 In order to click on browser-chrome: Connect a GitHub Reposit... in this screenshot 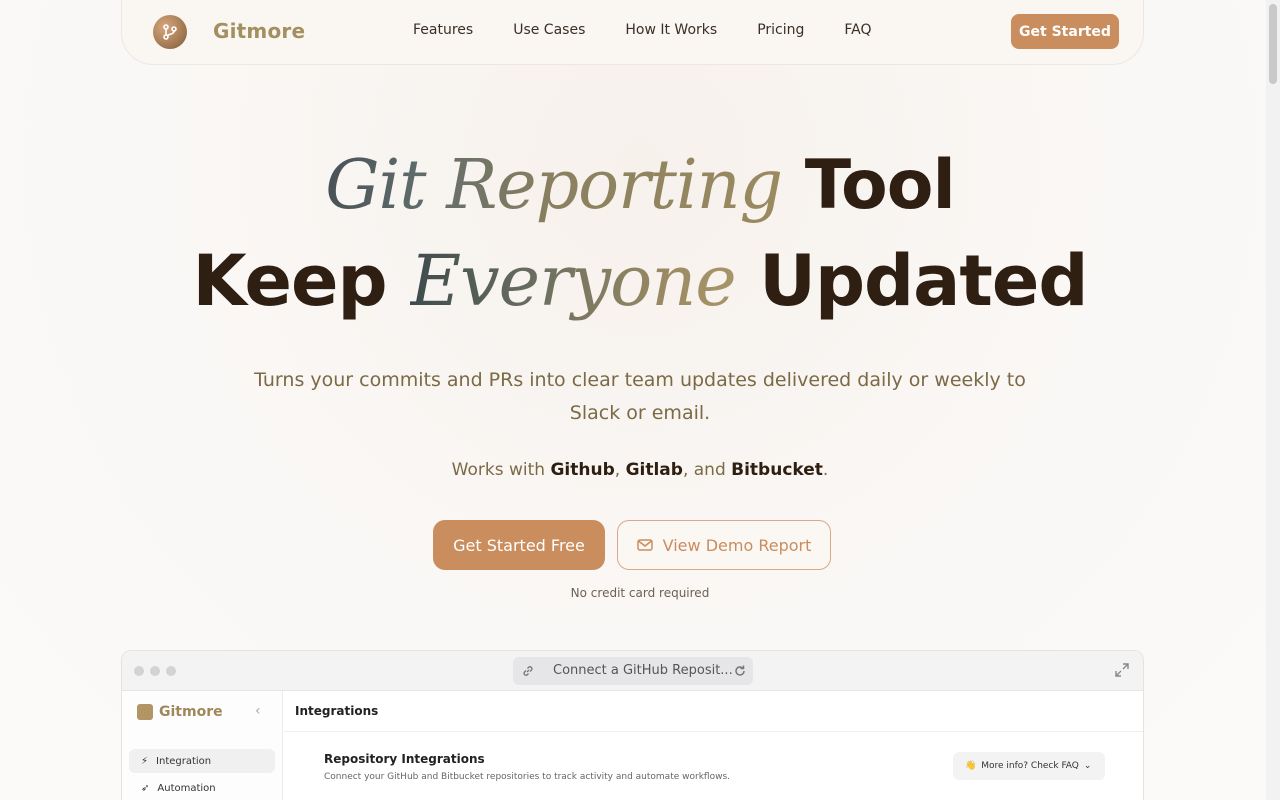, I will do `click(632, 671)`.